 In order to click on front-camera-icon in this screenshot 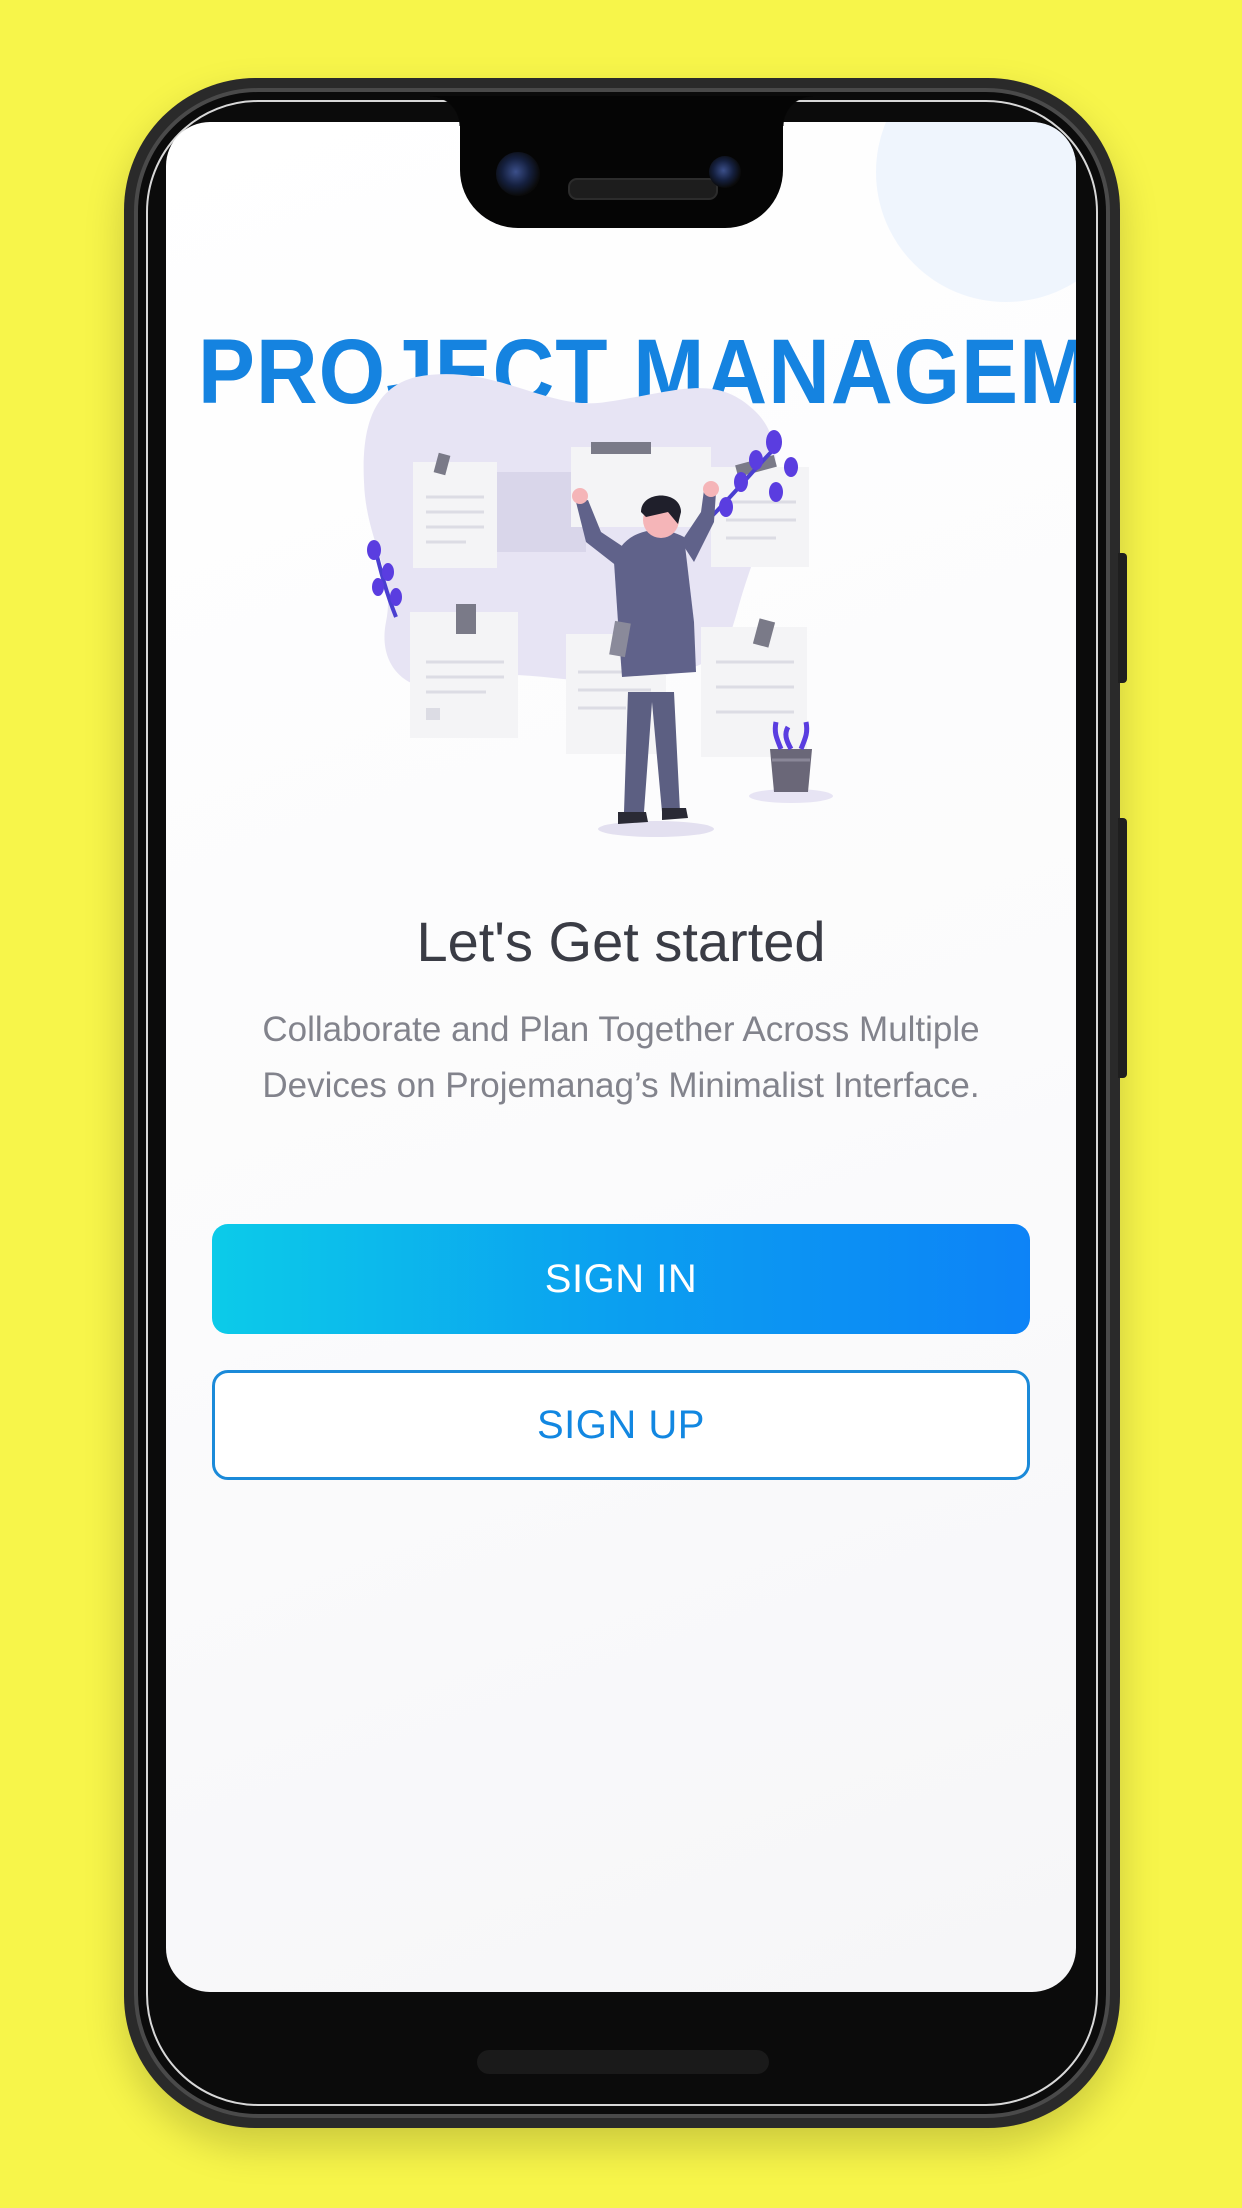, I will do `click(518, 174)`.